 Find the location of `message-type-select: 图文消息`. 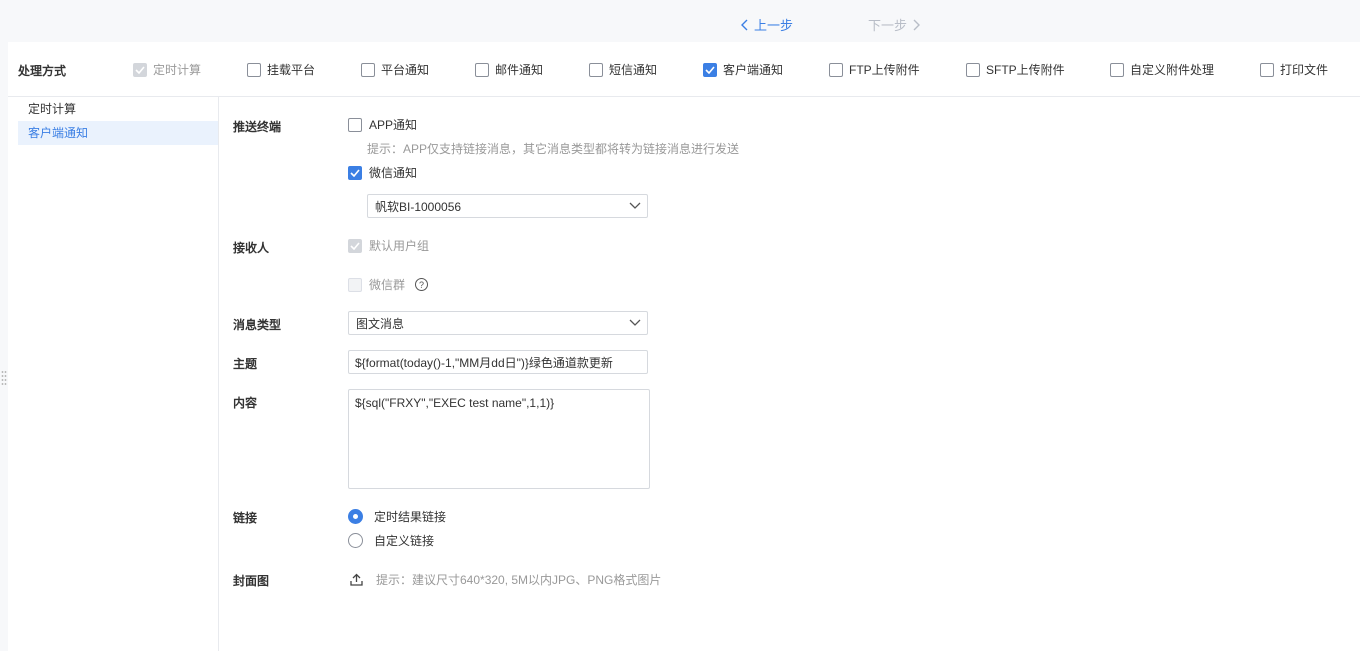

message-type-select: 图文消息 is located at coordinates (498, 323).